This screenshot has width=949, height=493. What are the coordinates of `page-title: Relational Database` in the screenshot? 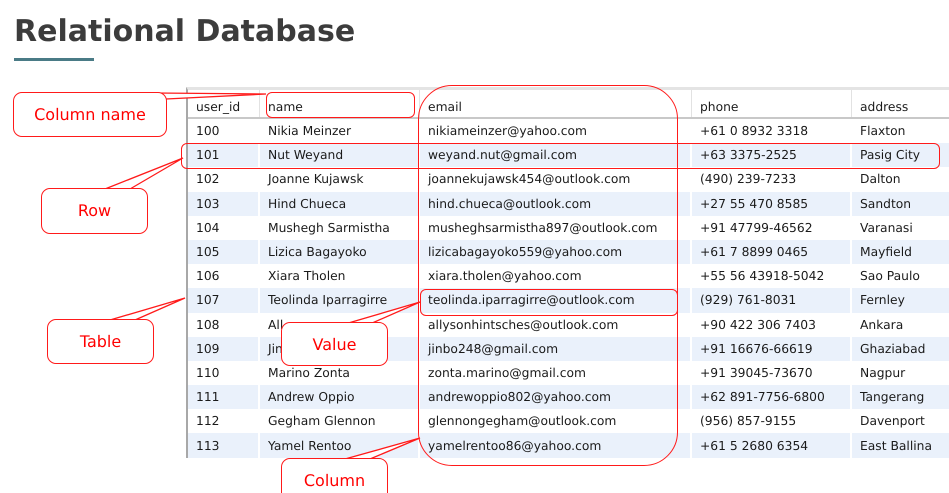 It's located at (185, 31).